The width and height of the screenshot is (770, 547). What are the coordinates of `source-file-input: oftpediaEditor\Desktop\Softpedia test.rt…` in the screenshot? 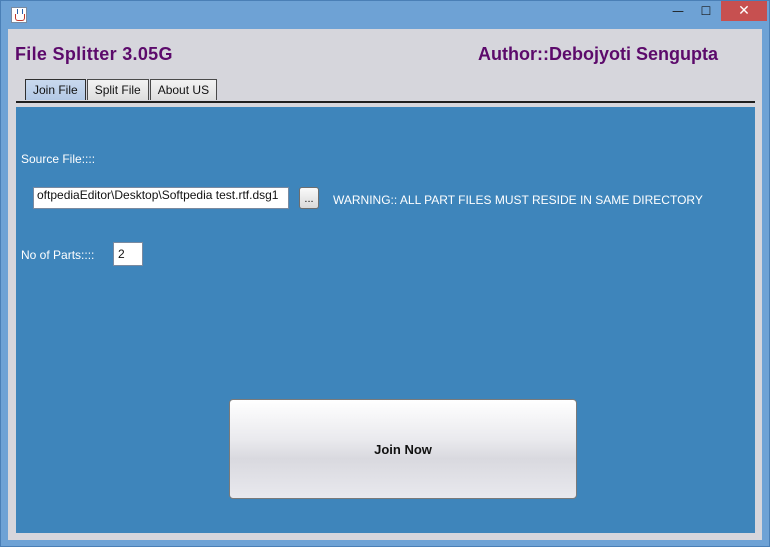 It's located at (161, 198).